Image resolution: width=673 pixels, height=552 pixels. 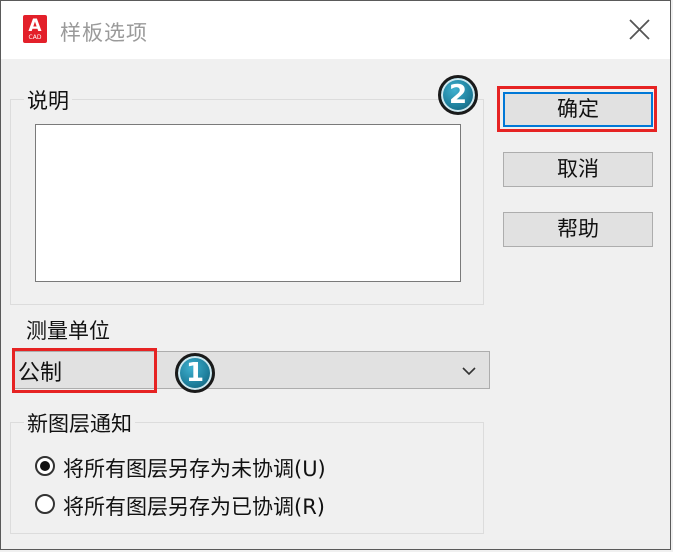 What do you see at coordinates (104, 33) in the screenshot?
I see `window-title: 样板选项` at bounding box center [104, 33].